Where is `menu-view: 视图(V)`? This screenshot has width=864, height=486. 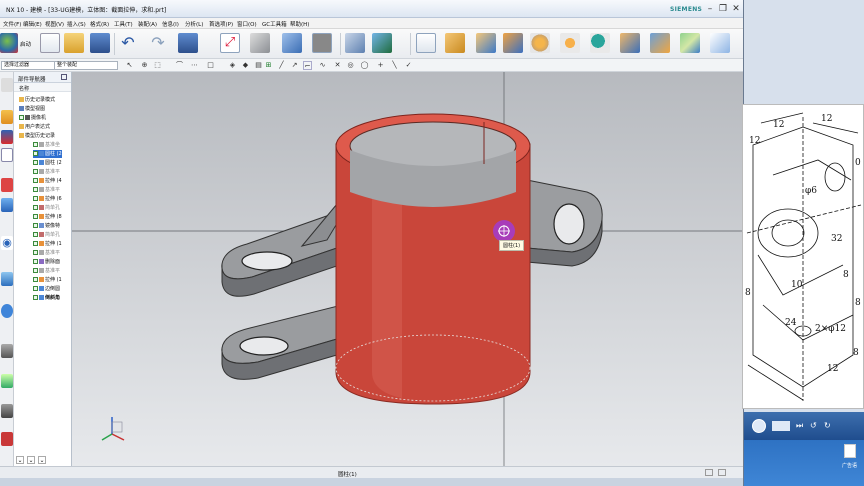
menu-view: 视图(V) is located at coordinates (54, 24).